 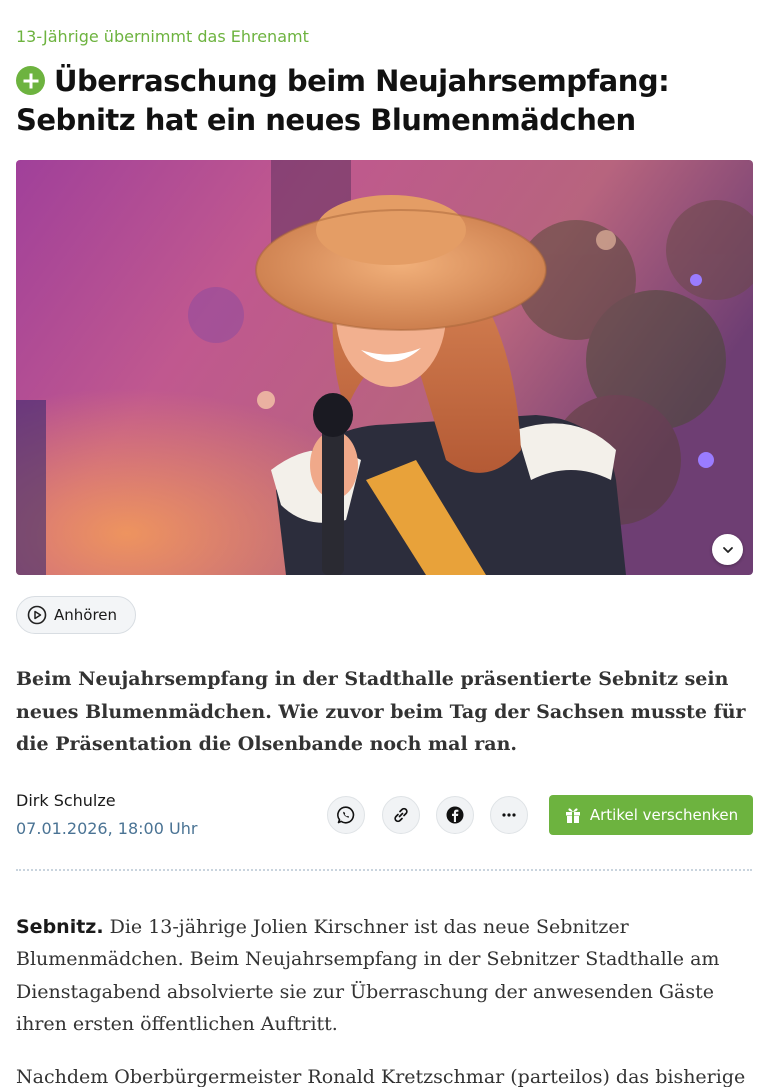 I want to click on publish-date: 07.01.2026, 18:00 Uhr, so click(x=107, y=828).